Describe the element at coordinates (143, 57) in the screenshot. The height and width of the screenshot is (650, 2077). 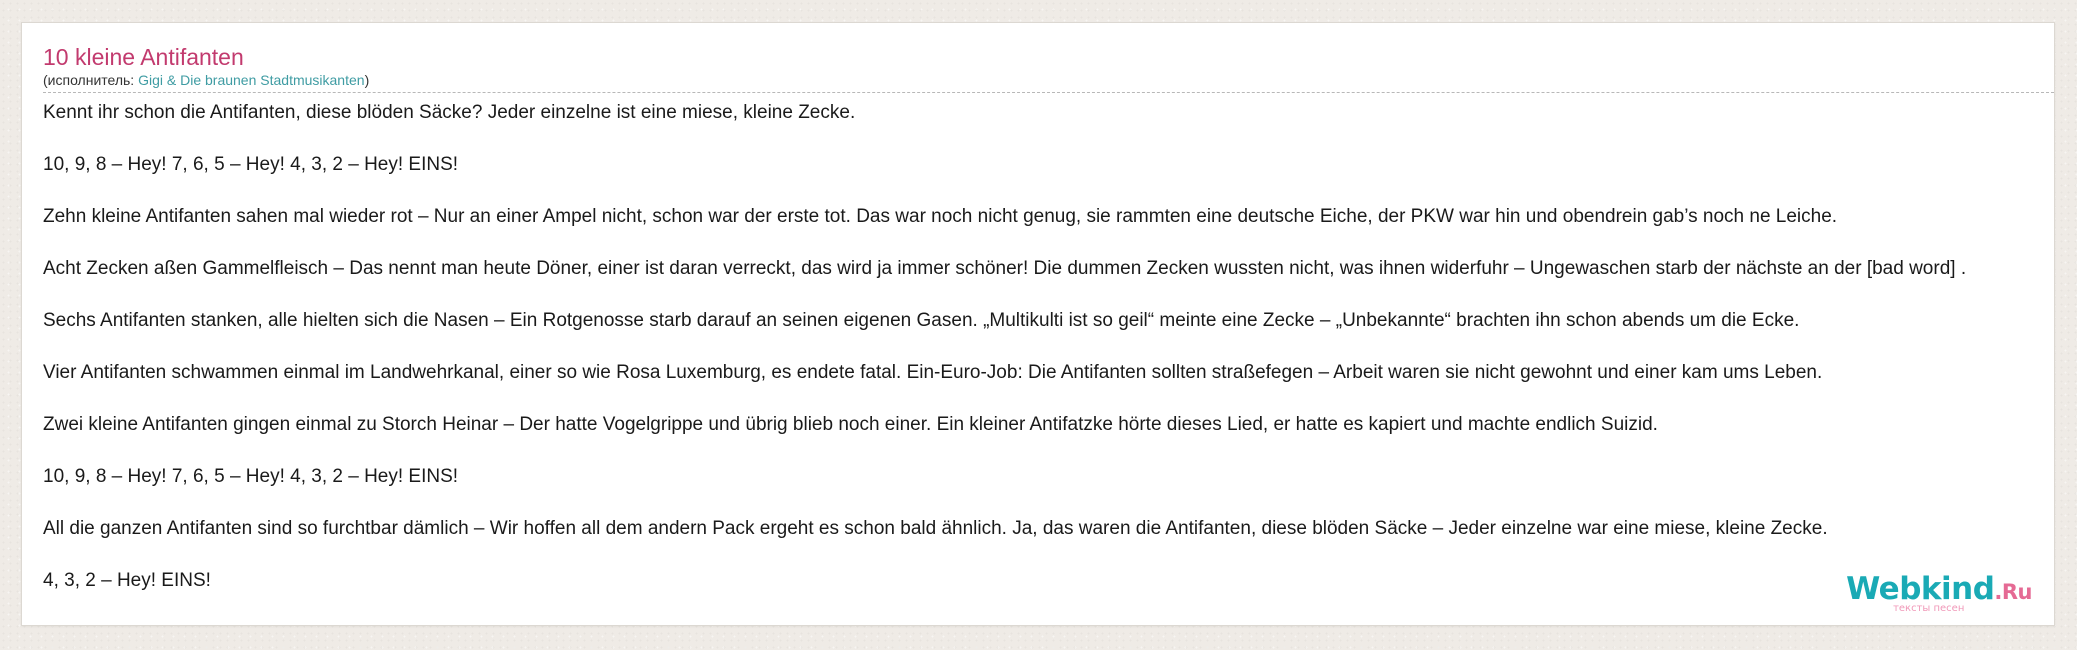
I see `song-title: 10 kleine Antifanten` at that location.